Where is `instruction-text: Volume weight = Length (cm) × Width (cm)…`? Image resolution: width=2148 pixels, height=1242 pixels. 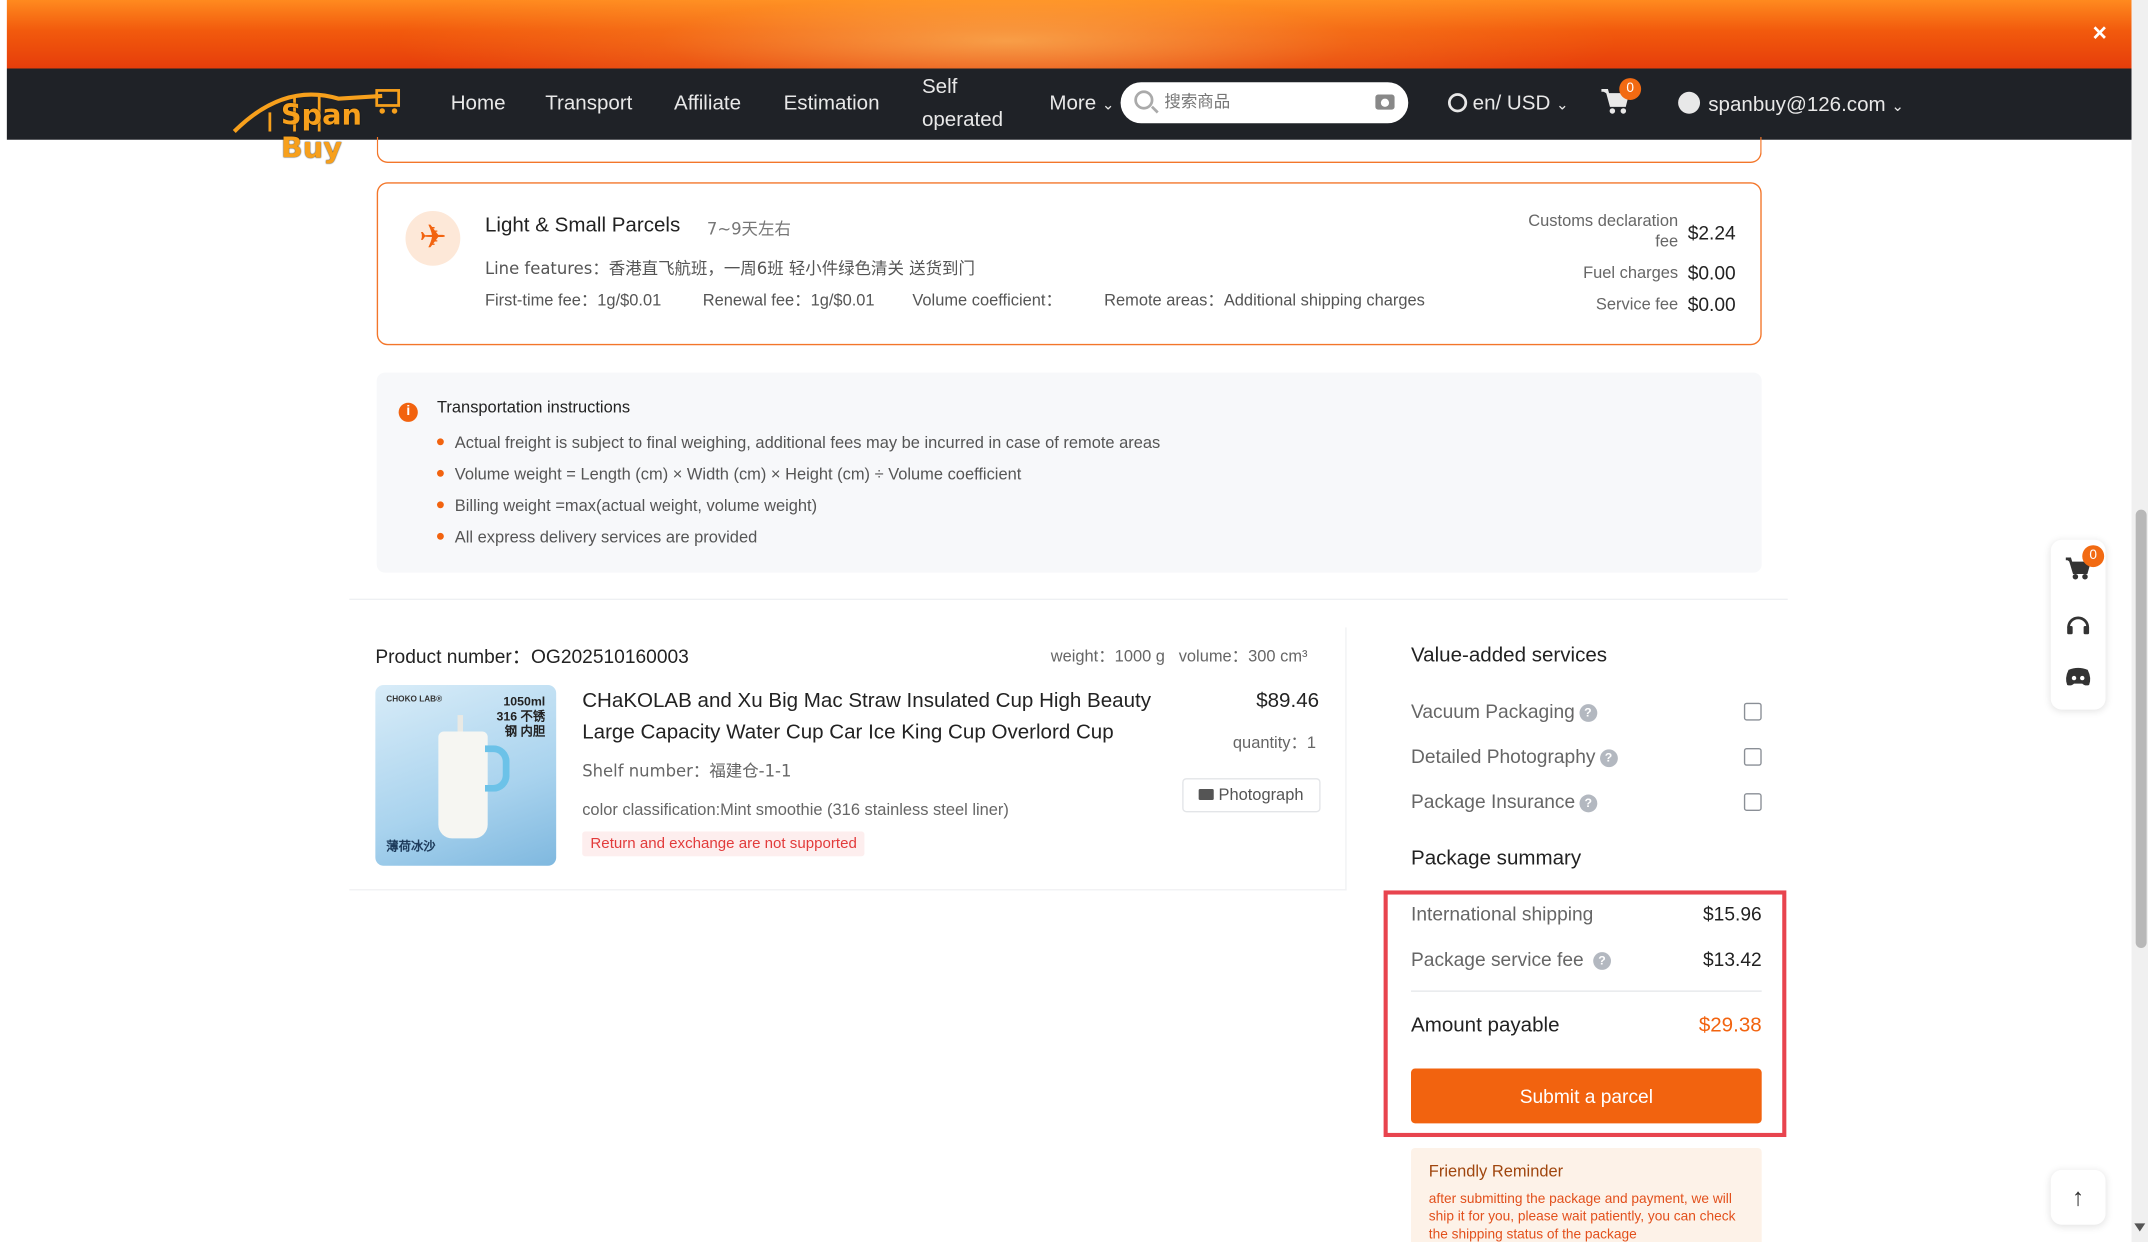 instruction-text: Volume weight = Length (cm) × Width (cm)… is located at coordinates (738, 474).